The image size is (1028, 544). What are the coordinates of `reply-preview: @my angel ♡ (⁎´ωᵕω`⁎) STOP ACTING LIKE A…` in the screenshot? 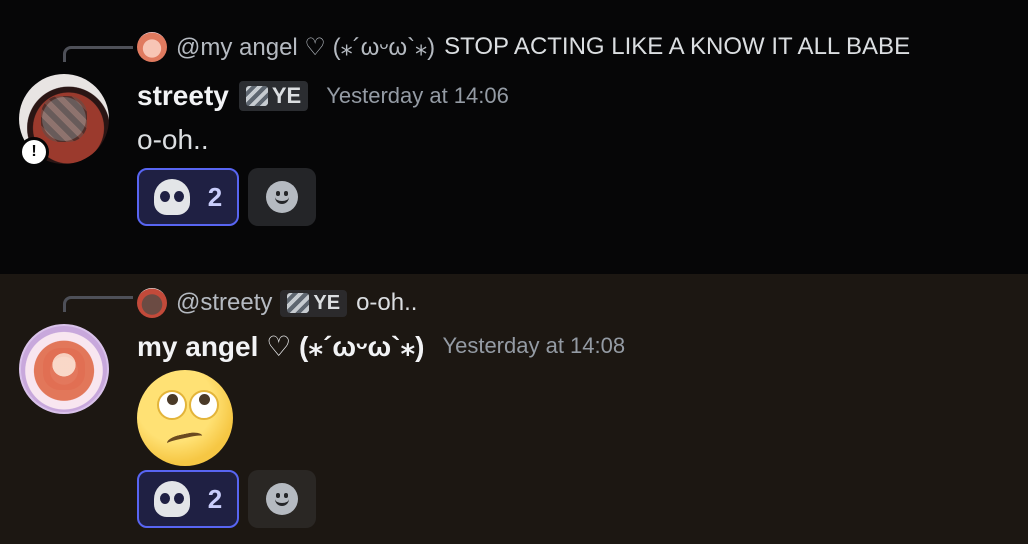 It's located at (523, 47).